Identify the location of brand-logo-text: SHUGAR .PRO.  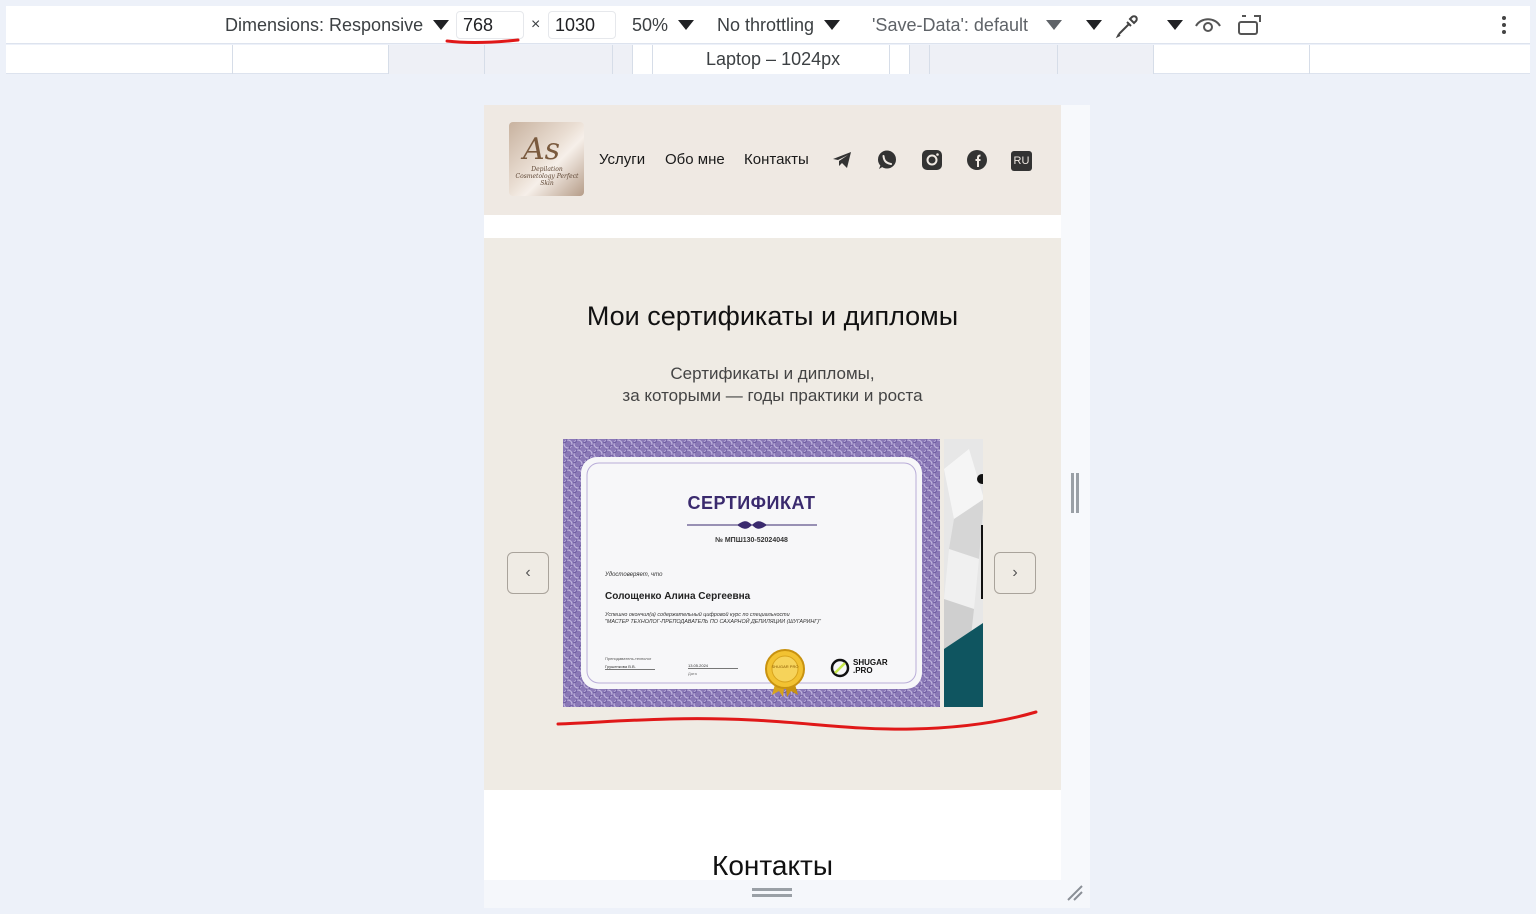
(870, 666).